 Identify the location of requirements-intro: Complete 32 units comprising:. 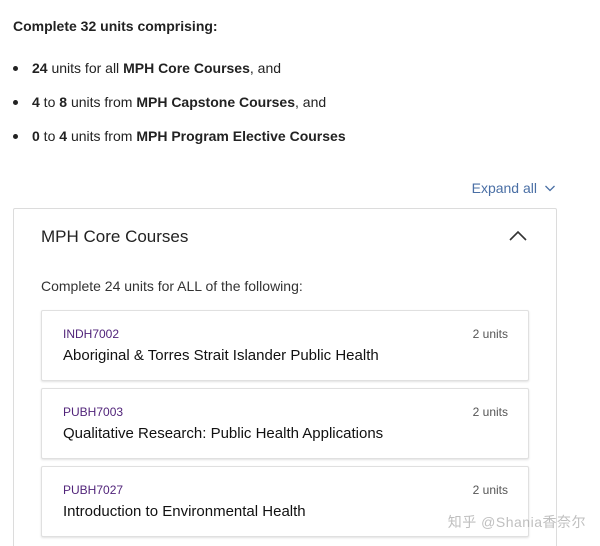
(115, 26).